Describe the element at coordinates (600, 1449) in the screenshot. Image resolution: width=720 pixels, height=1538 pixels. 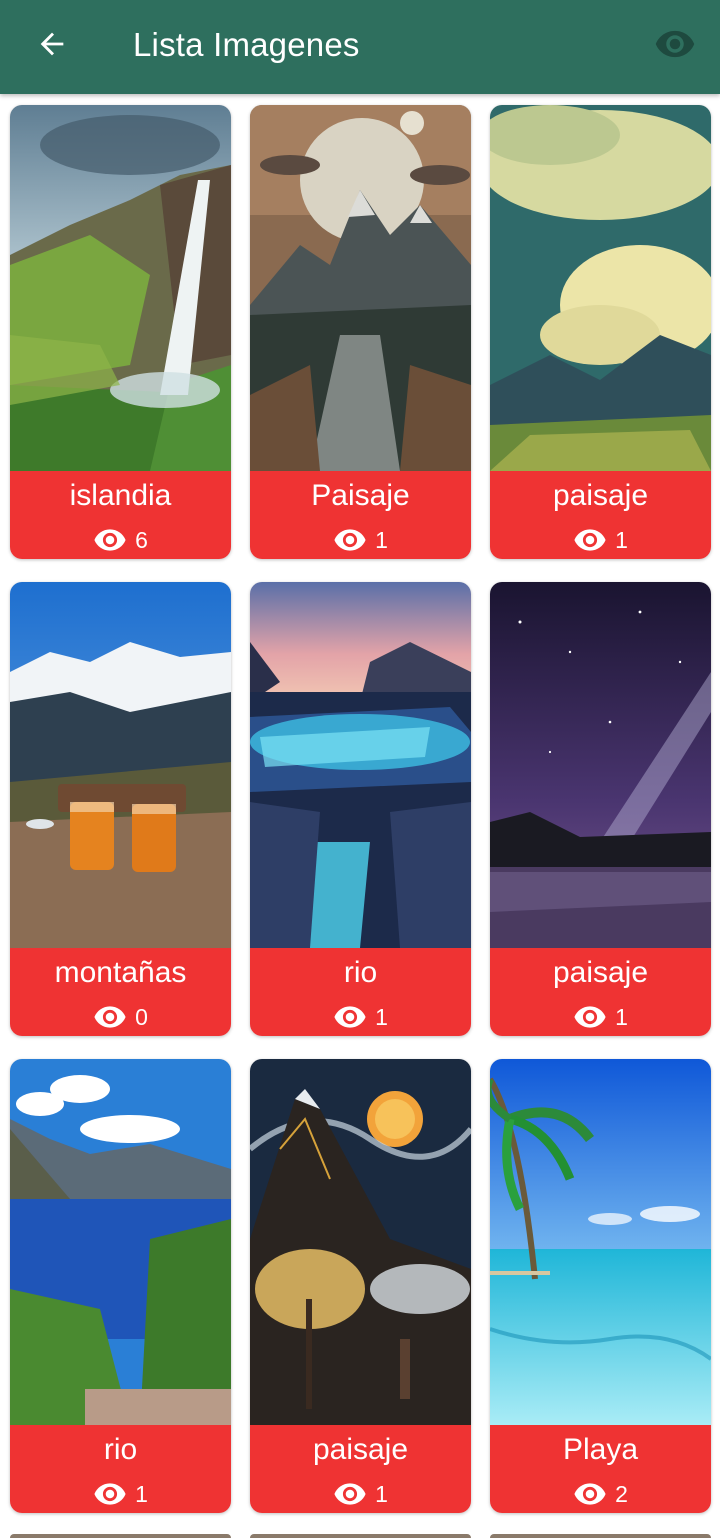
I see `card-title: Playa` at that location.